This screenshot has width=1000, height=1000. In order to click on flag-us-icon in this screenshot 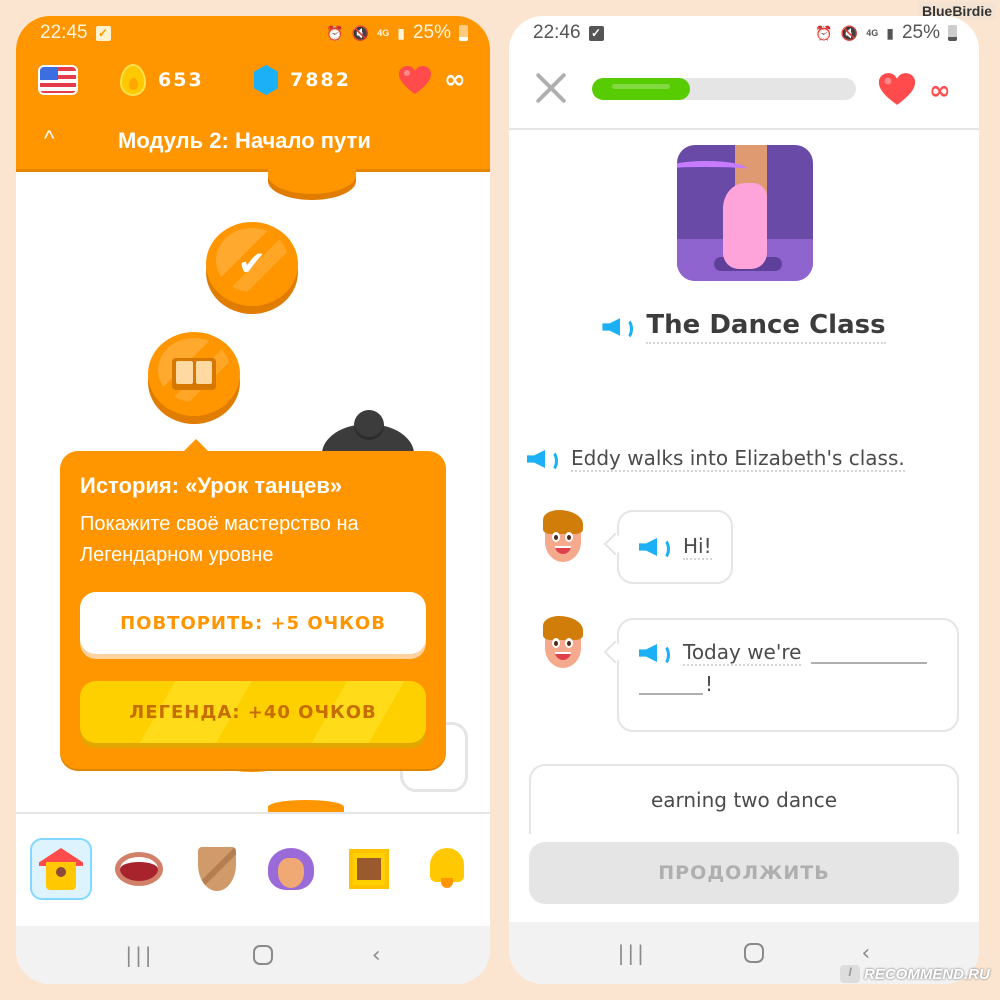, I will do `click(58, 80)`.